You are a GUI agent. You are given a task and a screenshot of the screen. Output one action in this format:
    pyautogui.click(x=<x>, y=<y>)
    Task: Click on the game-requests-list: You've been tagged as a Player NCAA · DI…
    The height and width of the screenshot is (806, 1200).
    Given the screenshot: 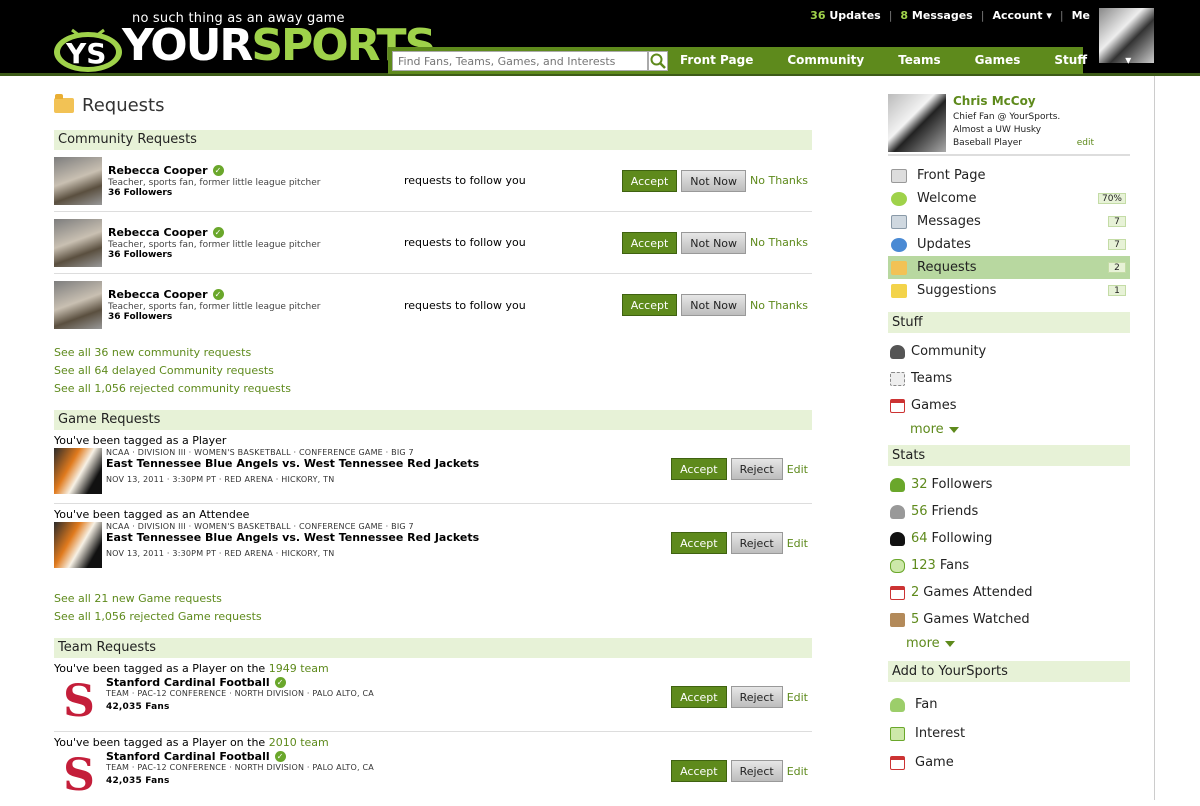 What is the action you would take?
    pyautogui.click(x=433, y=504)
    